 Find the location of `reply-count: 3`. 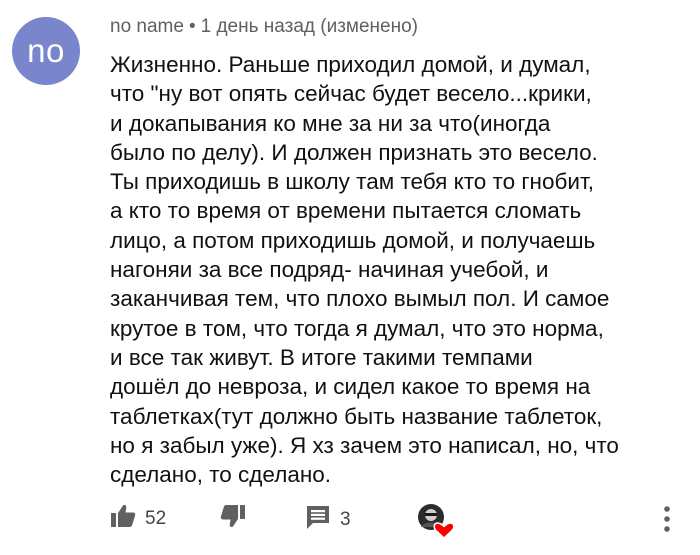

reply-count: 3 is located at coordinates (345, 519).